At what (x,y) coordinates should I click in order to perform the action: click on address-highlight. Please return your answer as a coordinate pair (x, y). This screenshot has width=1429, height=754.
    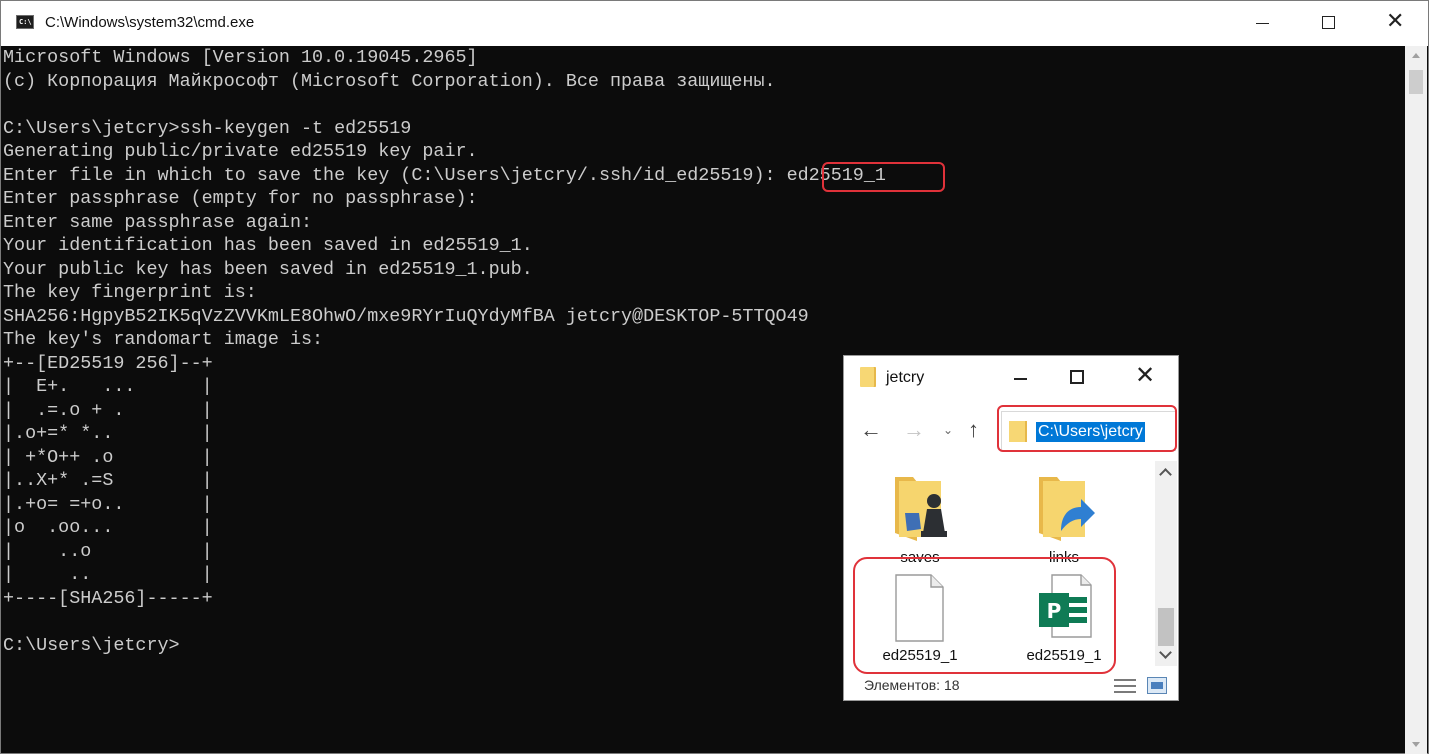
    Looking at the image, I should click on (1087, 428).